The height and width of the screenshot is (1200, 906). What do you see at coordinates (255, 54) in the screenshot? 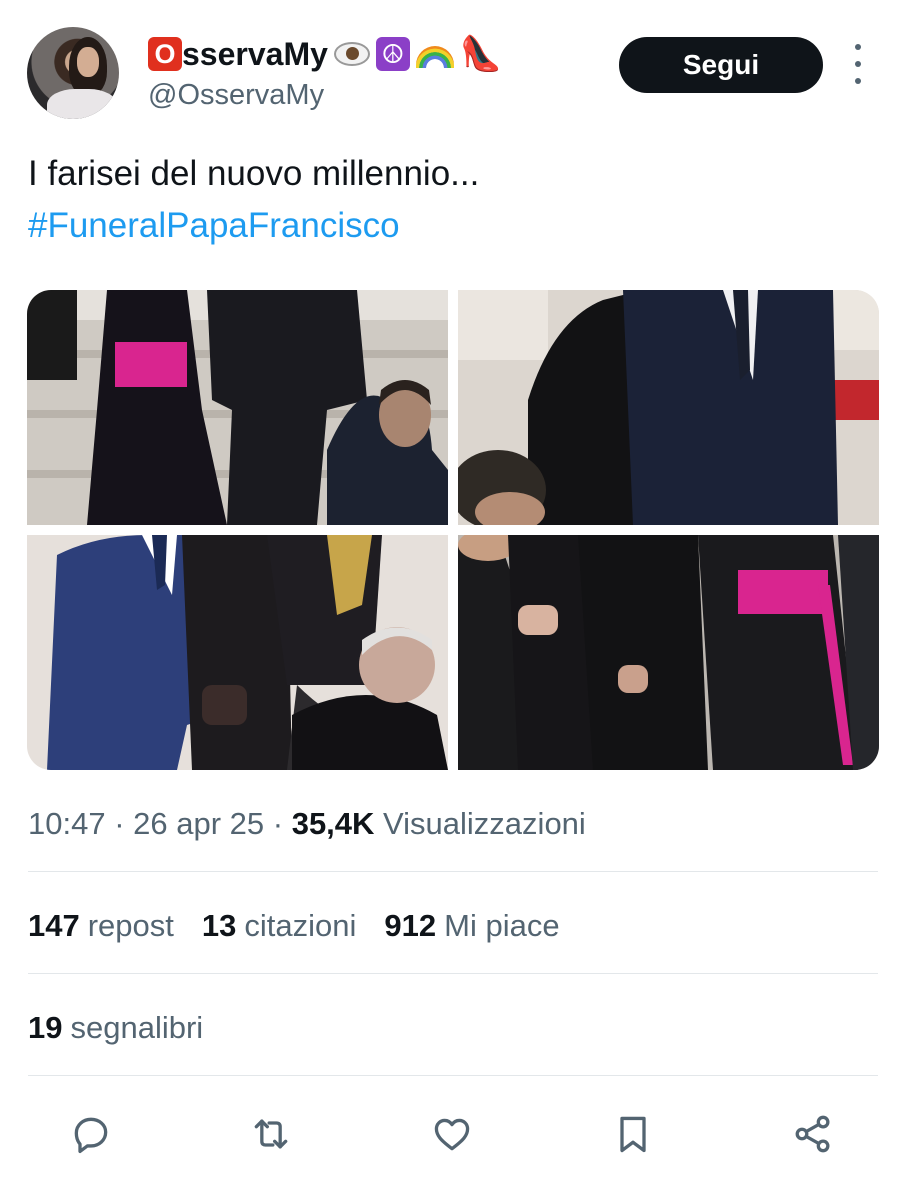
I see `display-name: sservaMy` at bounding box center [255, 54].